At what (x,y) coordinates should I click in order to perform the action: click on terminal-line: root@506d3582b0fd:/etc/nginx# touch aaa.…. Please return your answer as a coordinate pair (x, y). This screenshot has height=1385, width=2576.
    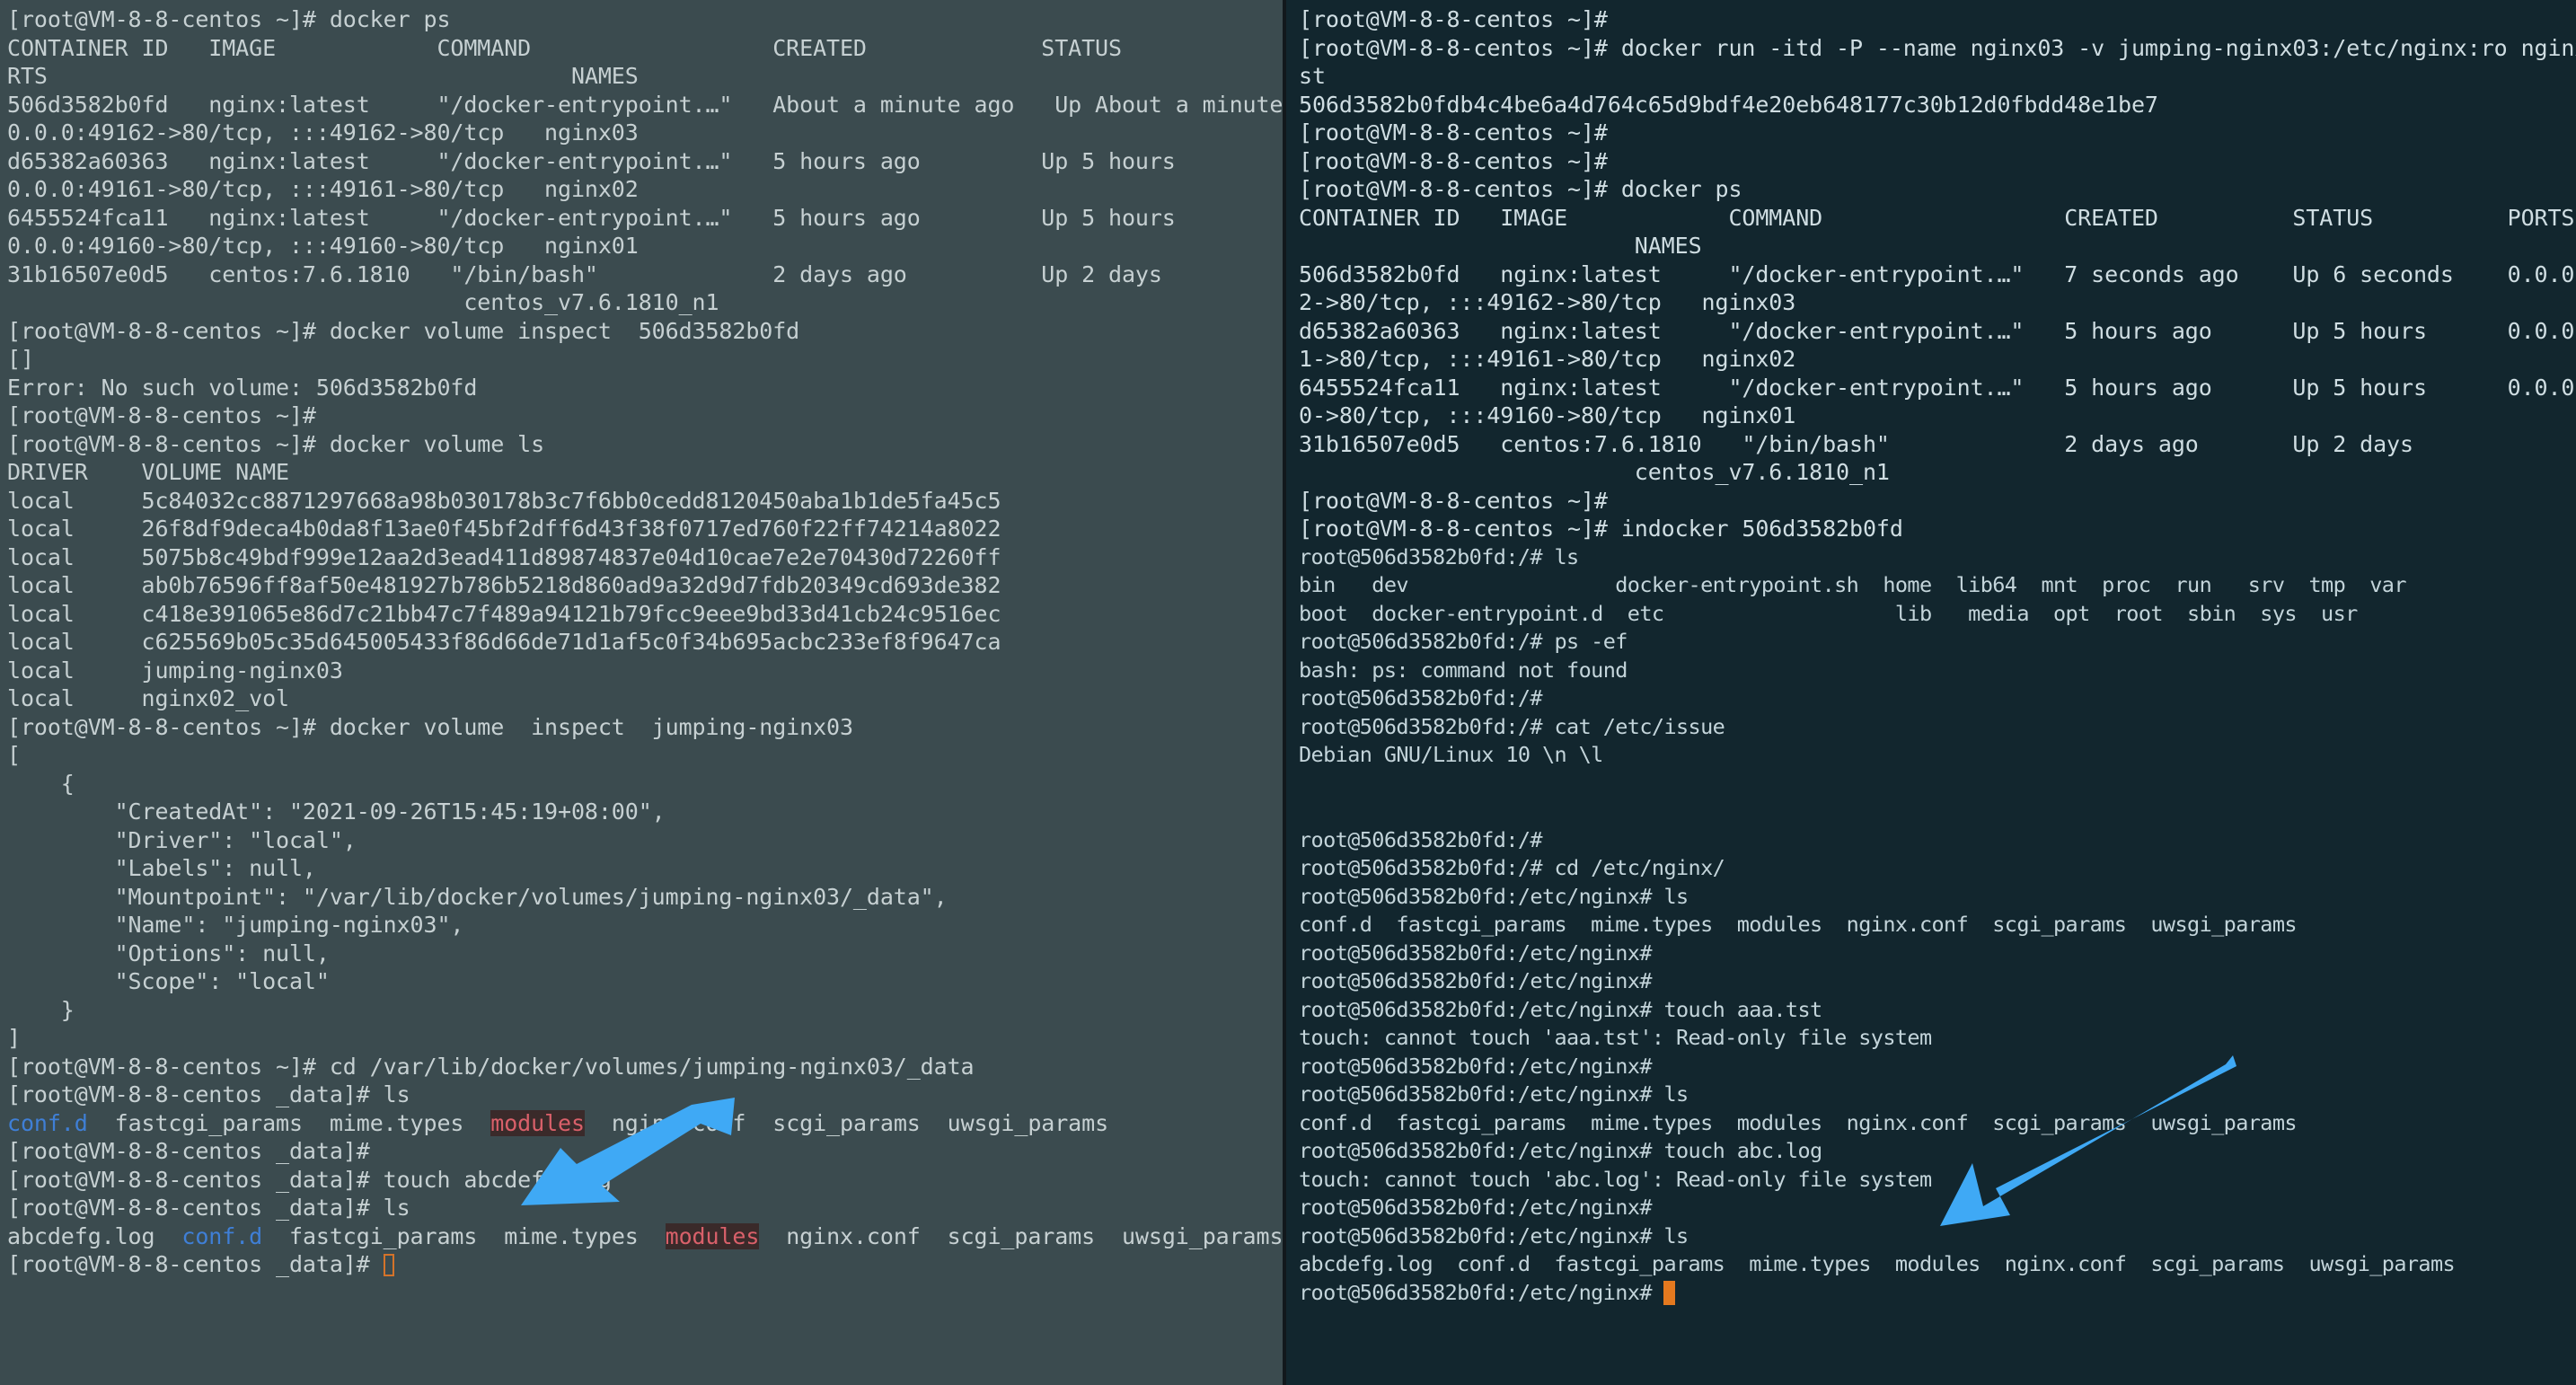
    Looking at the image, I should click on (1560, 1009).